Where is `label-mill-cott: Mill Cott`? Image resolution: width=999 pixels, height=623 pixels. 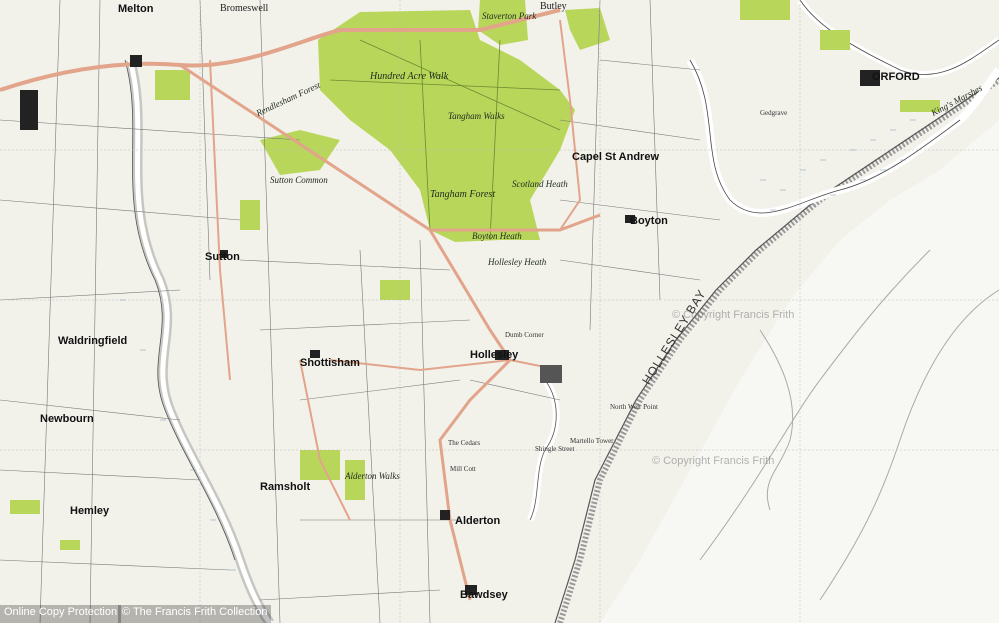
label-mill-cott: Mill Cott is located at coordinates (463, 469).